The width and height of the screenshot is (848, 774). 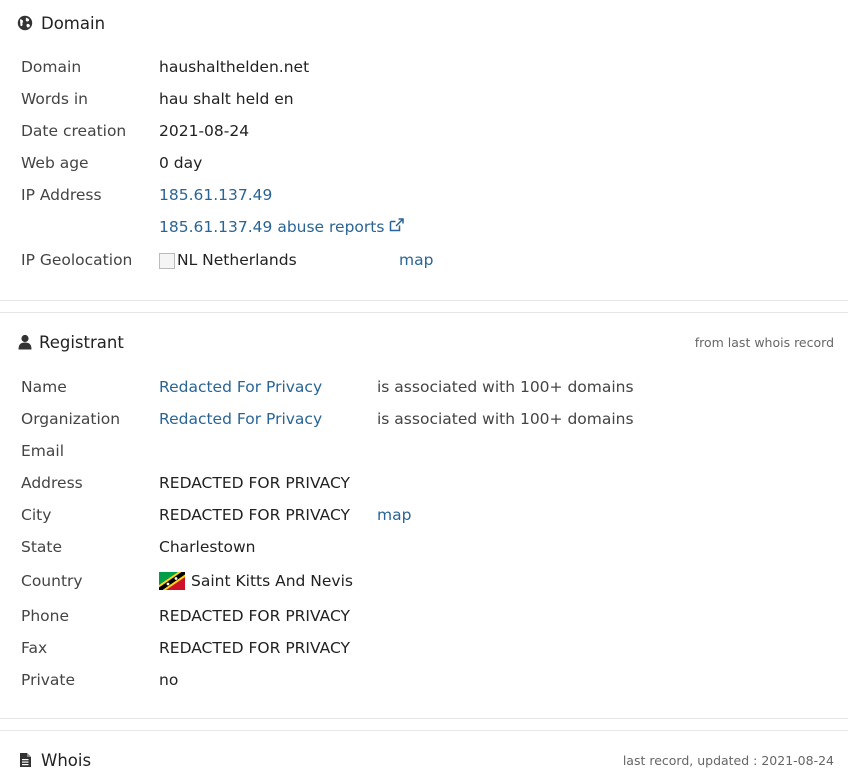 What do you see at coordinates (52, 581) in the screenshot?
I see `country-label: Country` at bounding box center [52, 581].